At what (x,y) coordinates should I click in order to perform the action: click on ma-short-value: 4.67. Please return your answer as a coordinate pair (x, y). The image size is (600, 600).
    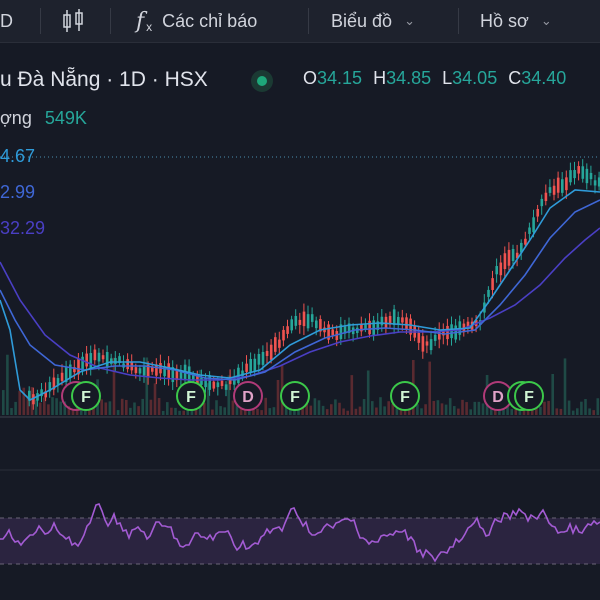
    Looking at the image, I should click on (18, 156).